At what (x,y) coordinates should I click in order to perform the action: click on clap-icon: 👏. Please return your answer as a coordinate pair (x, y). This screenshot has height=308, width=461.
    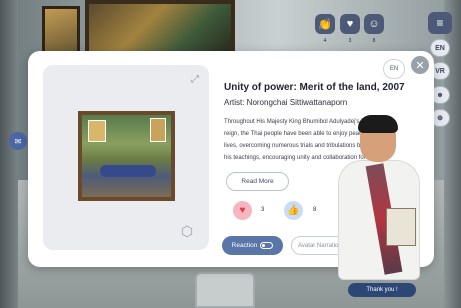
    Looking at the image, I should click on (325, 24).